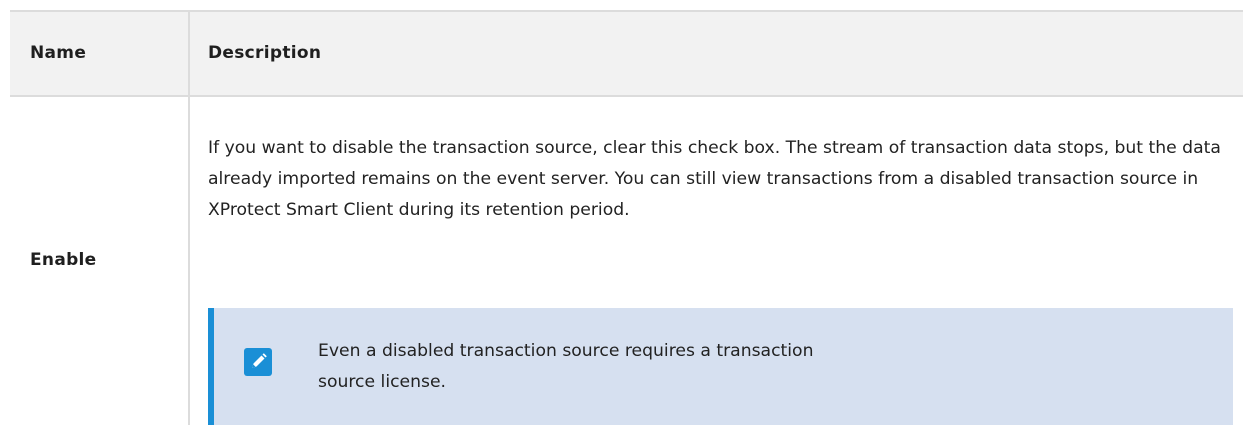 The width and height of the screenshot is (1243, 425). I want to click on pencil-icon, so click(258, 362).